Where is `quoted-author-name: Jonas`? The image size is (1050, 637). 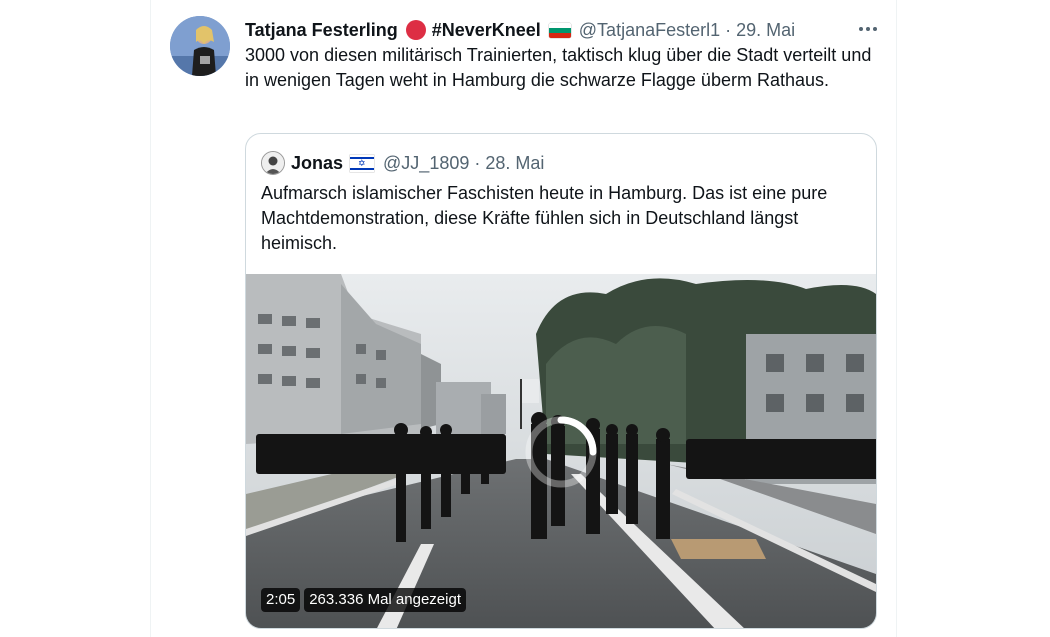
quoted-author-name: Jonas is located at coordinates (317, 163).